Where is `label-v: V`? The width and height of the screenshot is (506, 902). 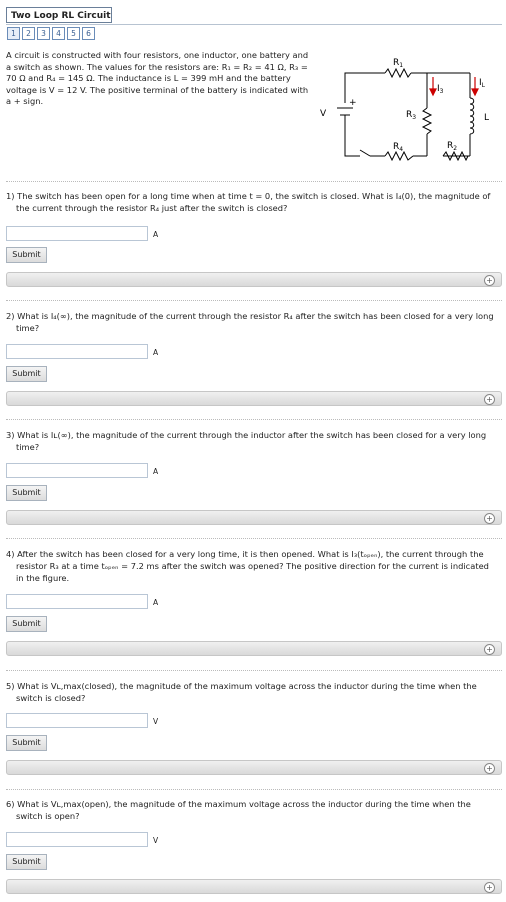 label-v: V is located at coordinates (323, 114).